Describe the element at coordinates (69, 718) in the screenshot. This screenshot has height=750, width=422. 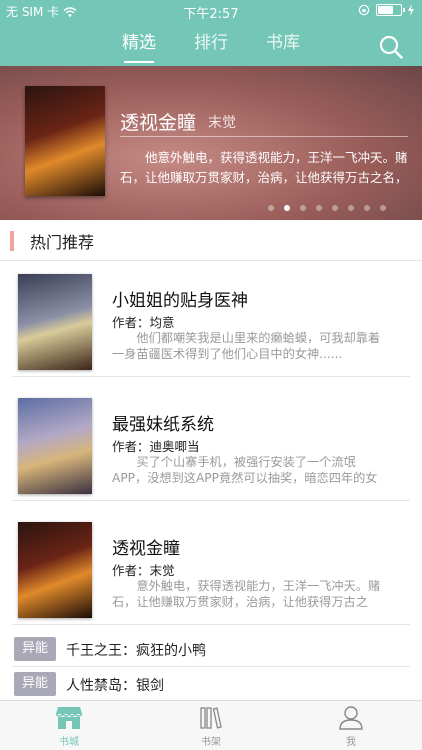
I see `store-icon` at that location.